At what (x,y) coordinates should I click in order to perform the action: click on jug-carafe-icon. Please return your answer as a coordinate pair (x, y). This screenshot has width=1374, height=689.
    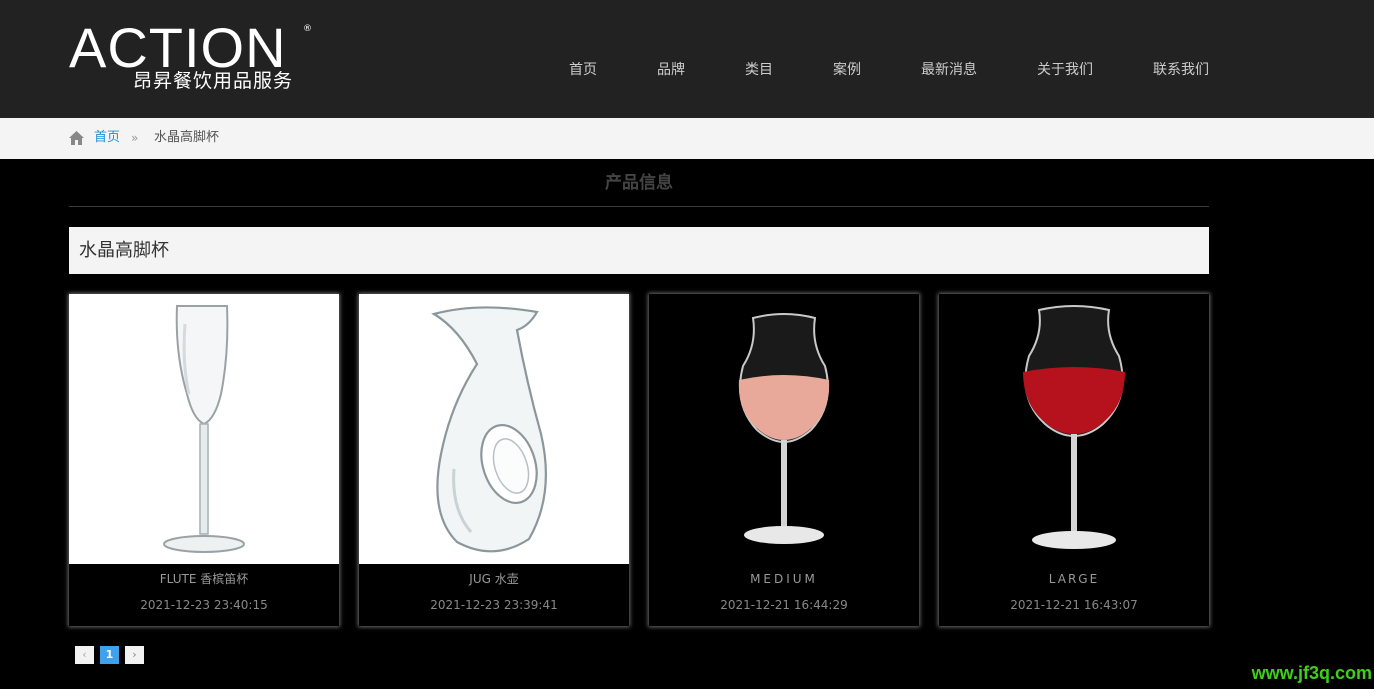
    Looking at the image, I should click on (494, 429).